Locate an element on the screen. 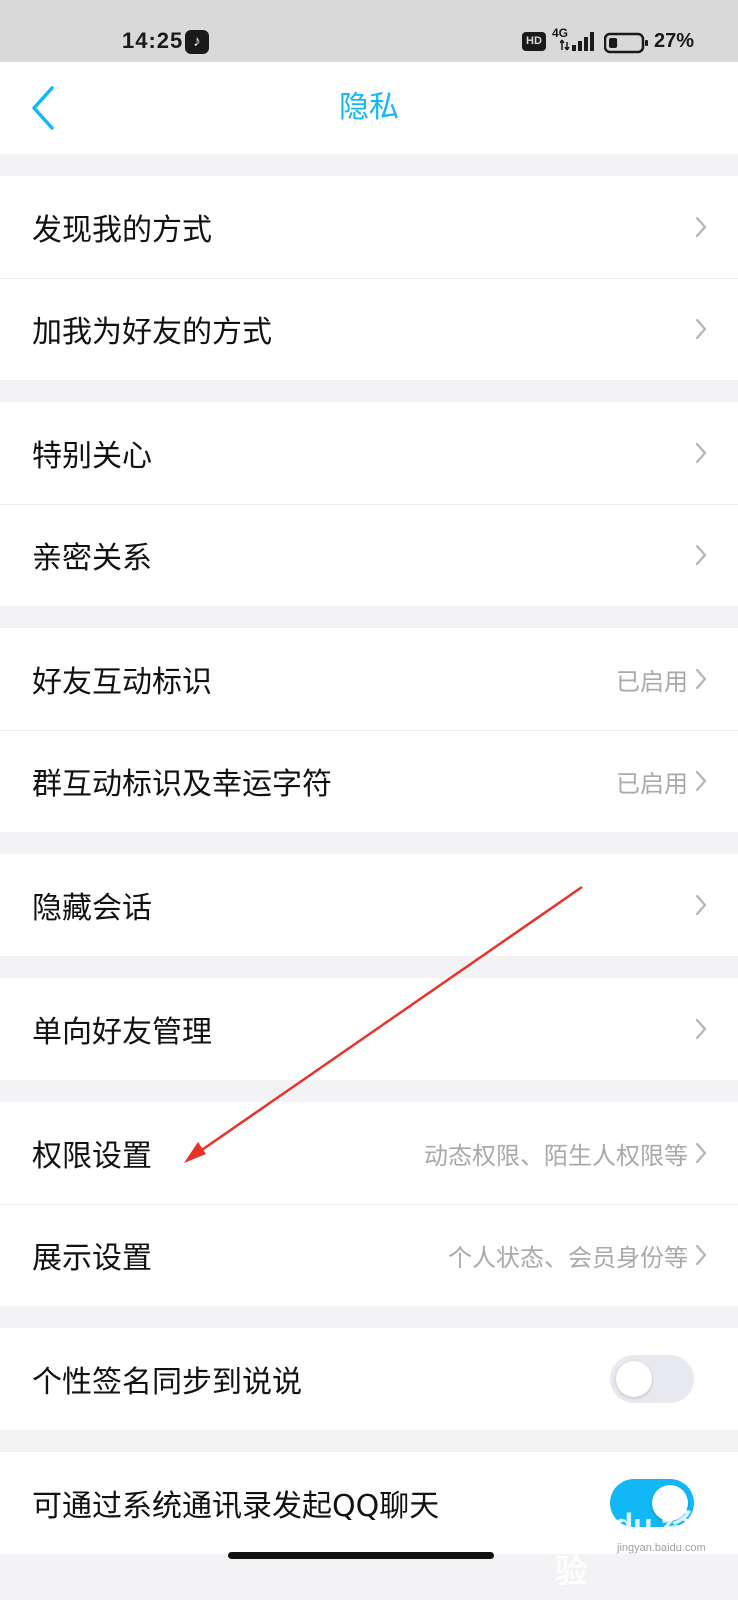 The image size is (738, 1600). settings-row: 单向好友管理 is located at coordinates (369, 1029).